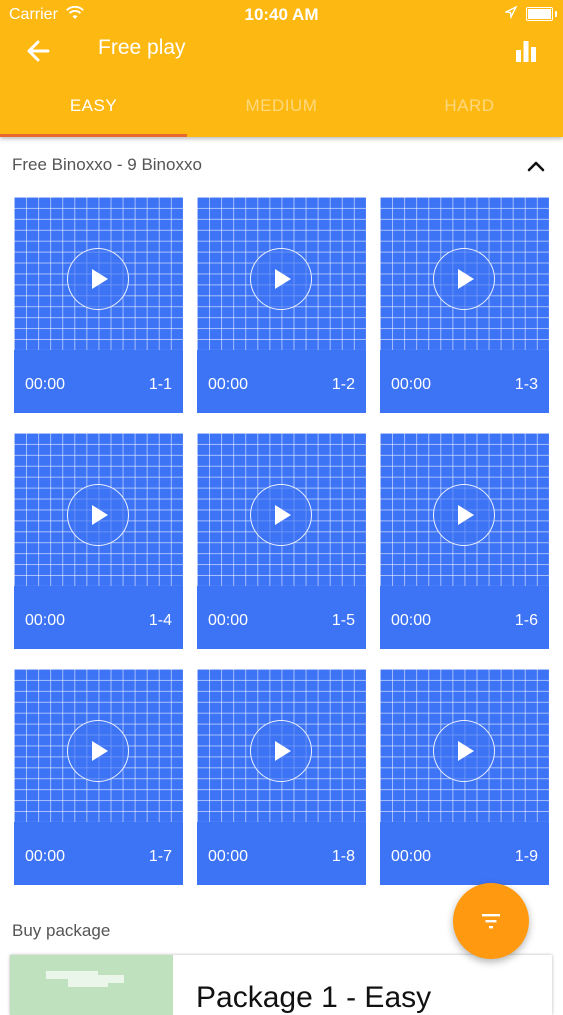 The image size is (563, 1015). What do you see at coordinates (142, 47) in the screenshot?
I see `page-title: Free play` at bounding box center [142, 47].